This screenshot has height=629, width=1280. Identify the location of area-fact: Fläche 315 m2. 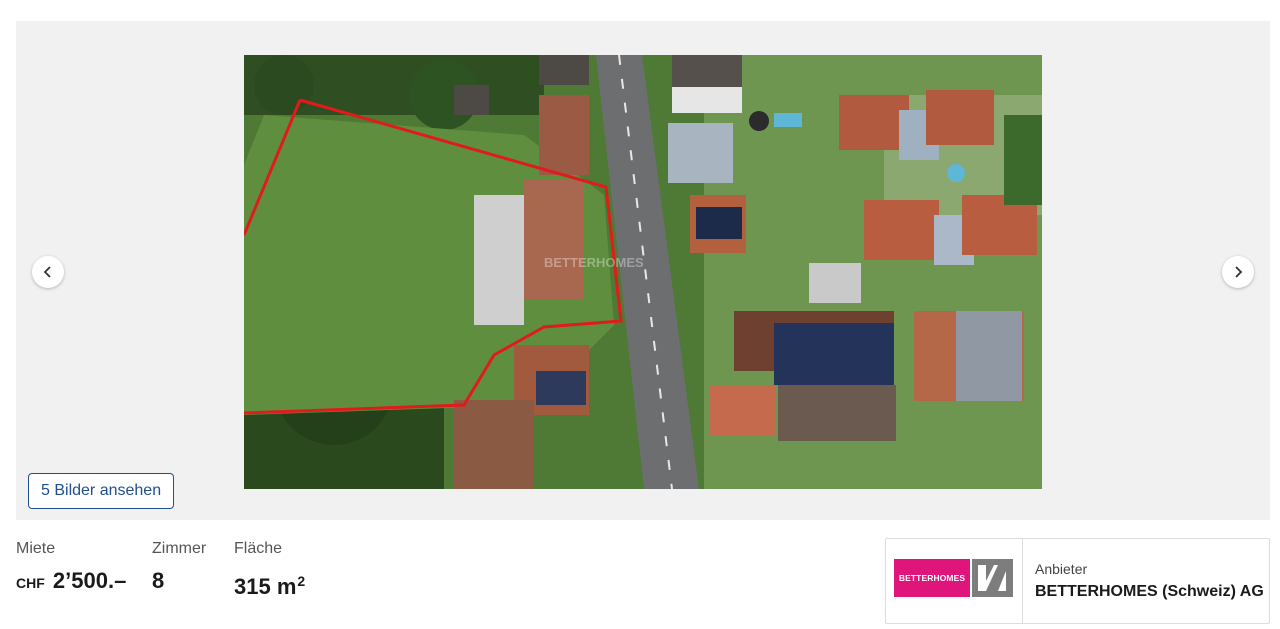
(269, 569).